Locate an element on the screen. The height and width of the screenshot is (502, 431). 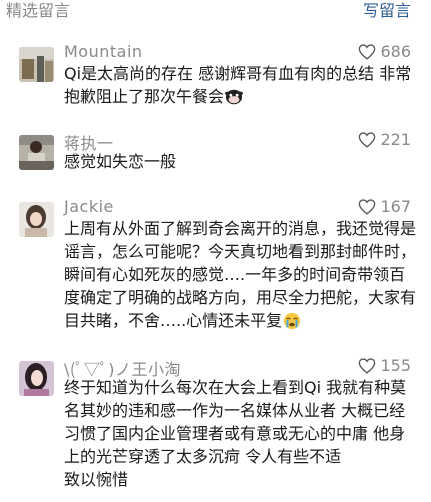
comment-text: Qi是太高尚的存在 感谢辉哥有血有肉的总结 非常抱歉阻止了那次午餐会 is located at coordinates (240, 85).